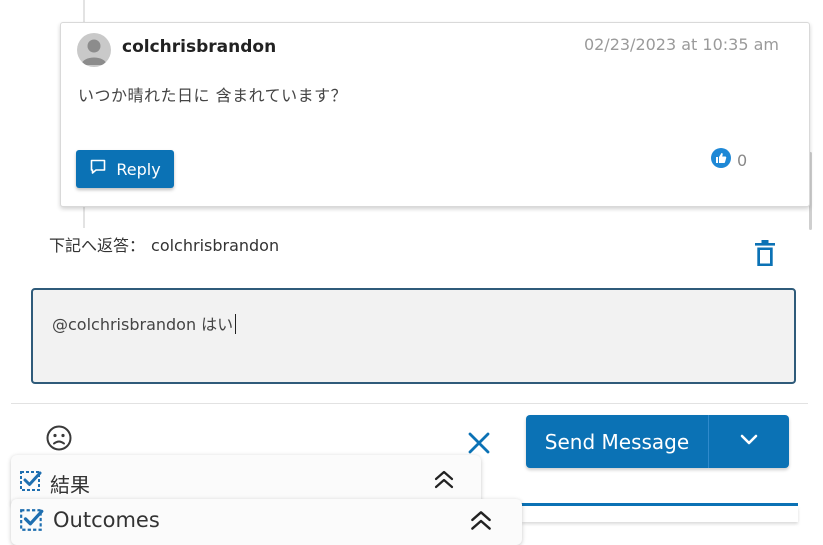  What do you see at coordinates (742, 160) in the screenshot?
I see `like-count: 0` at bounding box center [742, 160].